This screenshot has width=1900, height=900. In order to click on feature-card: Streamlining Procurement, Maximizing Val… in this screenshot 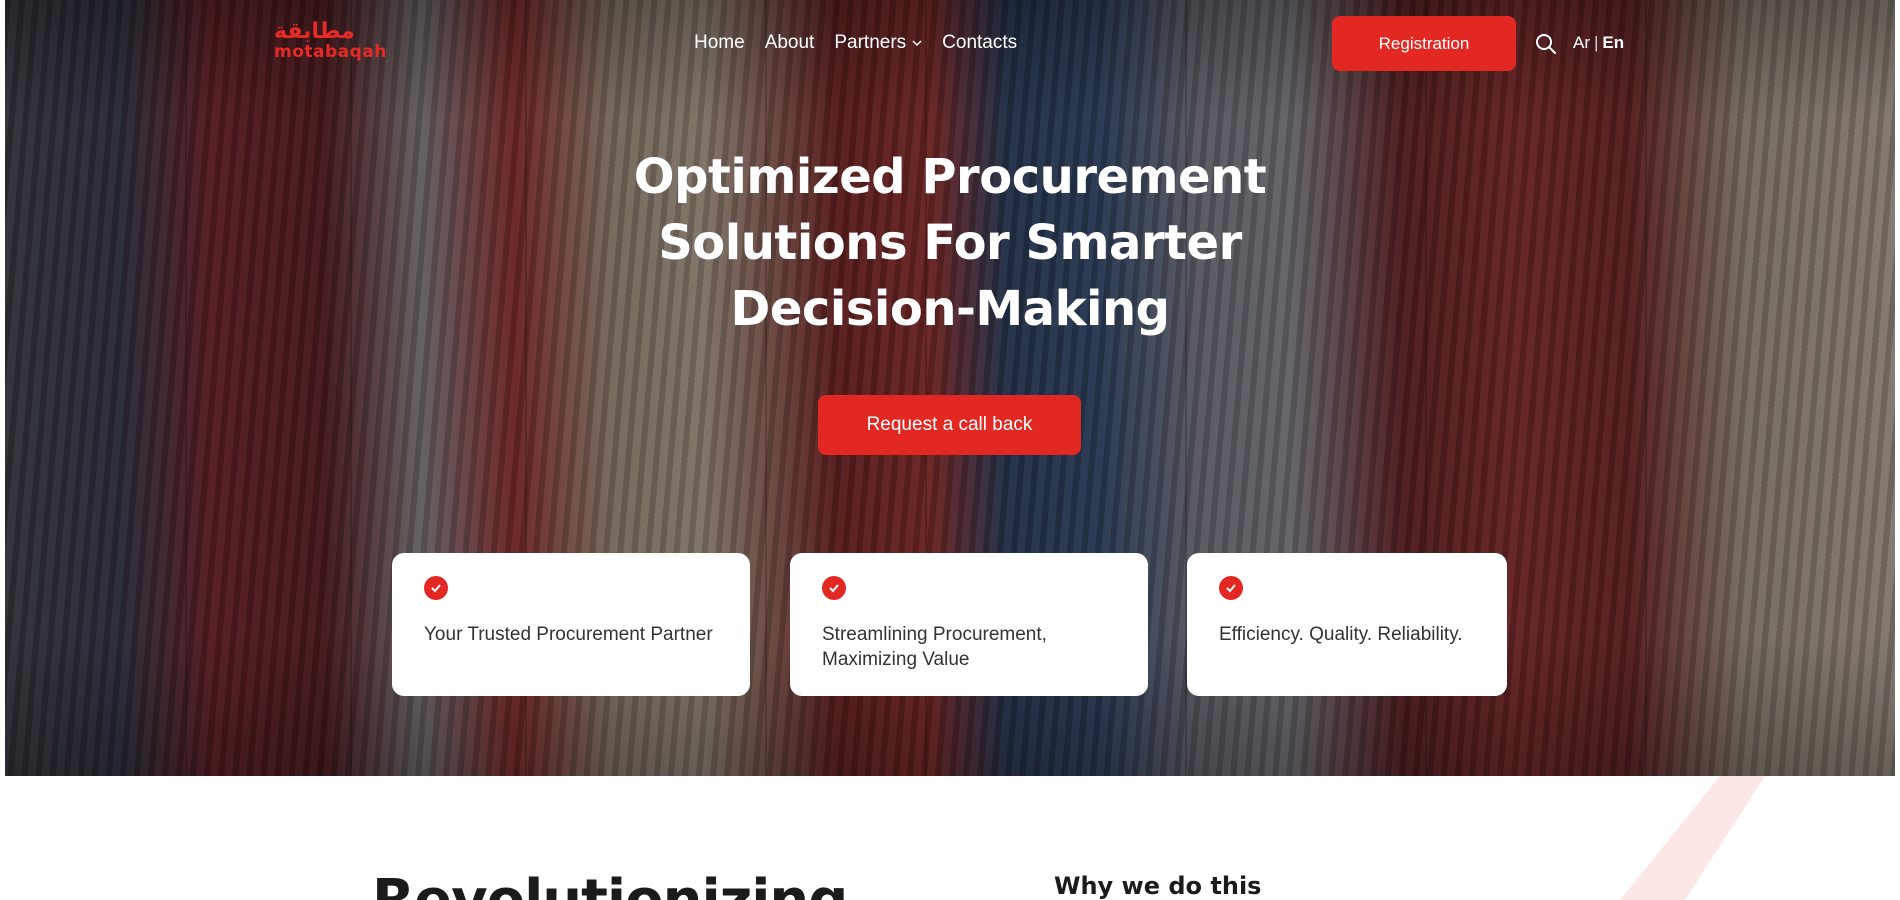, I will do `click(969, 624)`.